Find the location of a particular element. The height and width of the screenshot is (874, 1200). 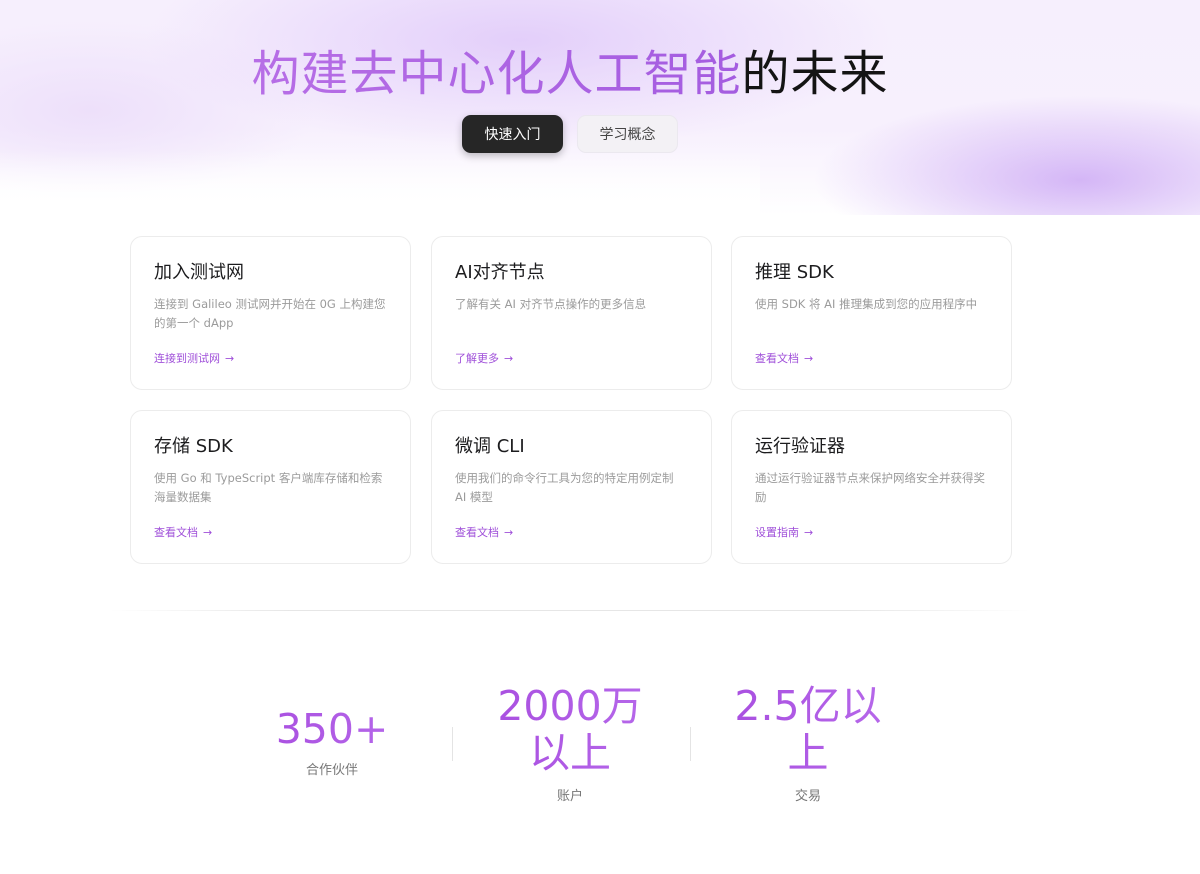

card-description: 使用我们的命令行工具为您的特定用例定制 AI 模型 is located at coordinates (572, 488).